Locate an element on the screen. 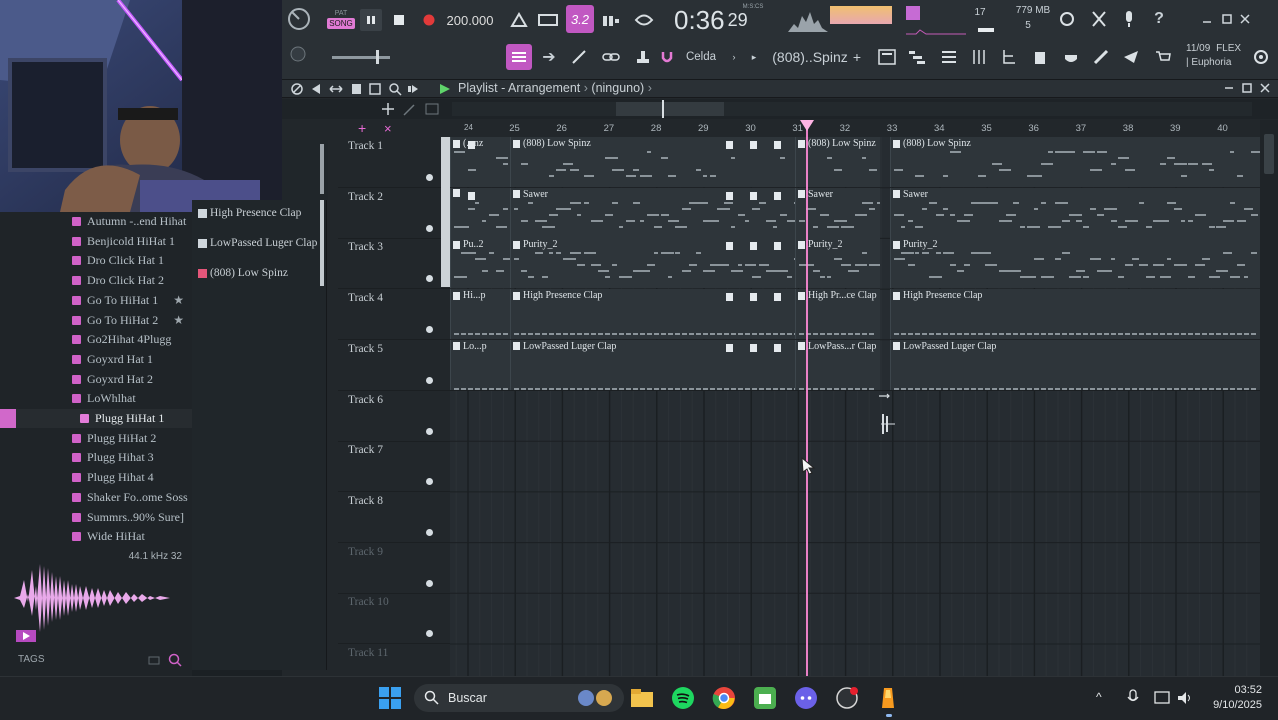 Image resolution: width=1278 pixels, height=720 pixels. browser-item: Wide HiHat is located at coordinates (96, 536).